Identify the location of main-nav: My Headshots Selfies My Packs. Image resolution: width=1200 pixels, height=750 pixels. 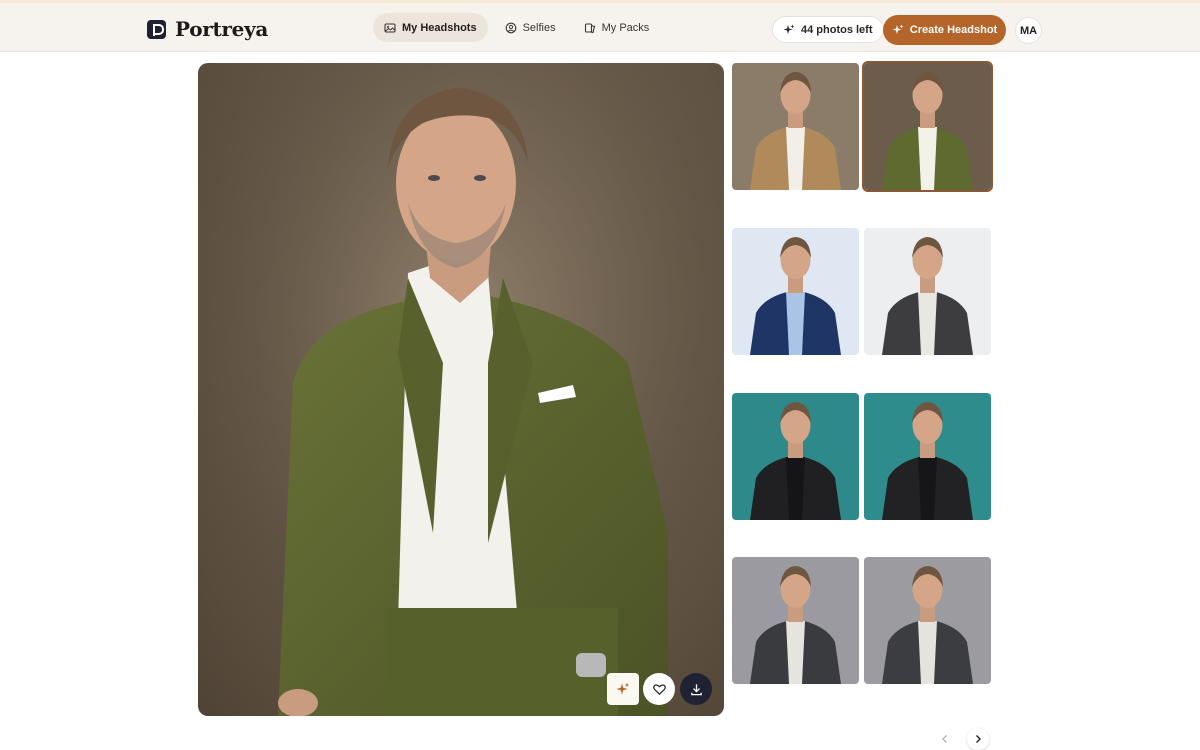
(516, 27).